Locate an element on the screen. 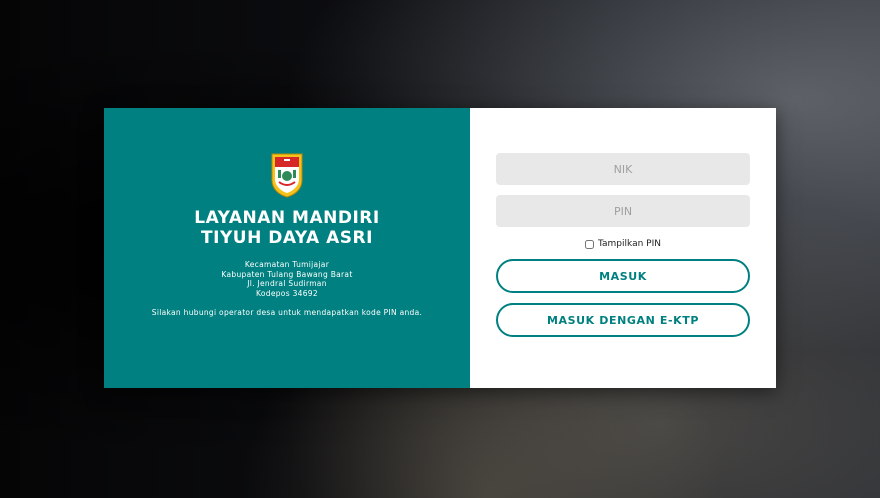  page-title: LAYANAN MANDIRI TIYUH DAYA ASRI is located at coordinates (286, 228).